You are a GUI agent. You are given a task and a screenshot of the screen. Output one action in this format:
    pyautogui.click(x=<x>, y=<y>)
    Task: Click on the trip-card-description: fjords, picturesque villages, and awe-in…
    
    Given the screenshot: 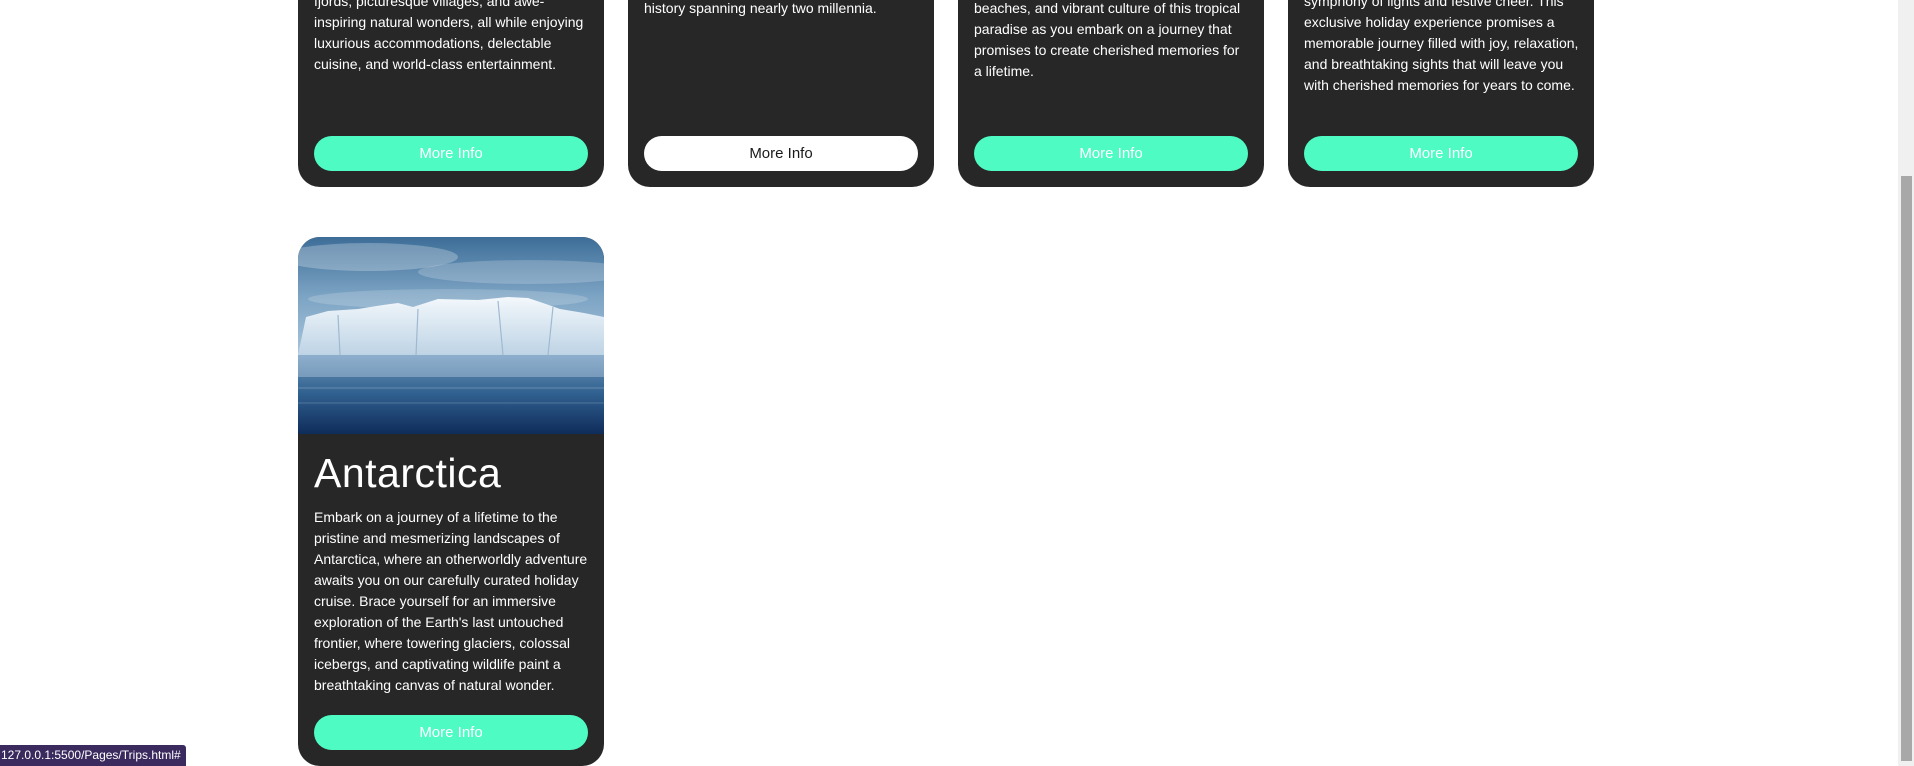 What is the action you would take?
    pyautogui.click(x=449, y=36)
    